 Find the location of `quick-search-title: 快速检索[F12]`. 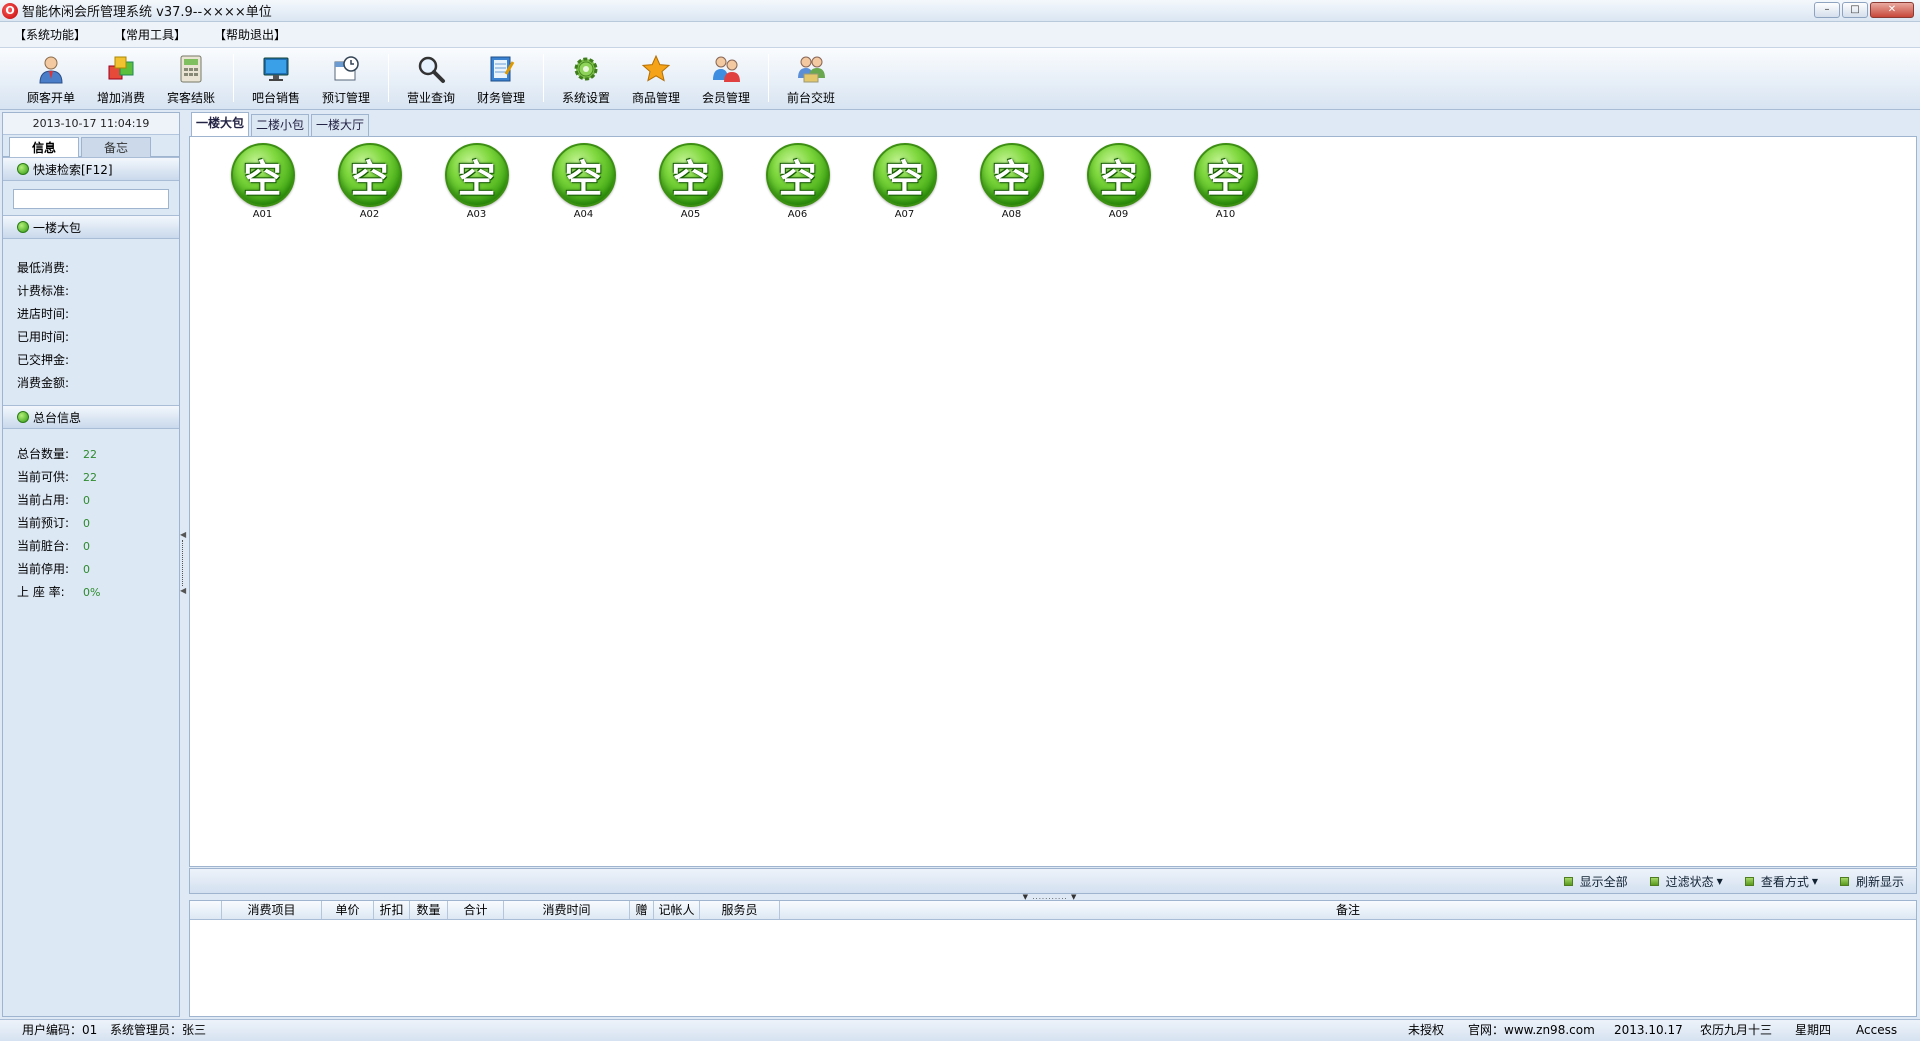

quick-search-title: 快速检索[F12] is located at coordinates (73, 169).